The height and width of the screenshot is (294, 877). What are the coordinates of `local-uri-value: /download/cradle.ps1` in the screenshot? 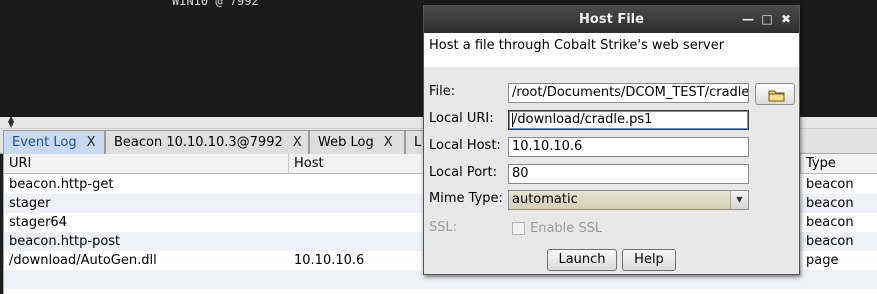 It's located at (583, 119).